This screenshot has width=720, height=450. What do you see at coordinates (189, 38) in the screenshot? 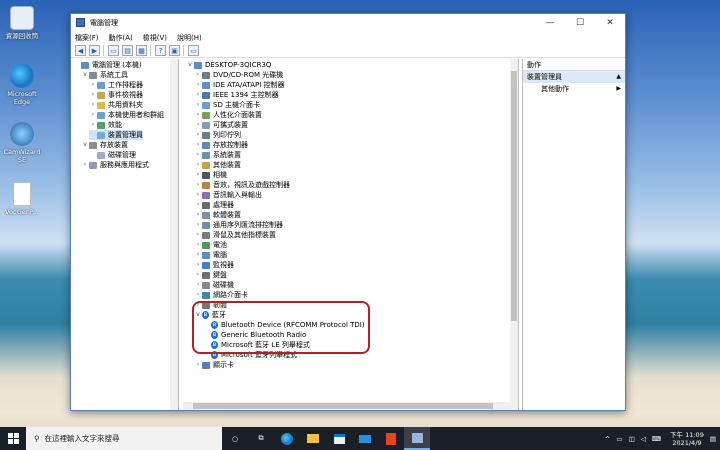
I see `menu-help: 說明(H)` at bounding box center [189, 38].